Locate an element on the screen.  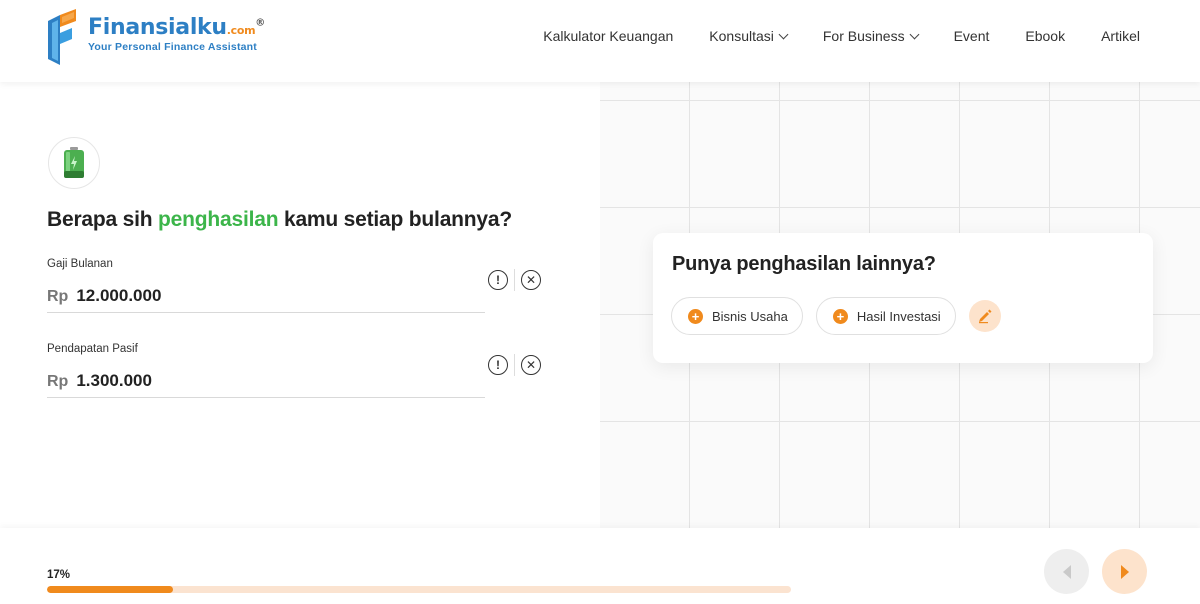
pencil-icon is located at coordinates (985, 316).